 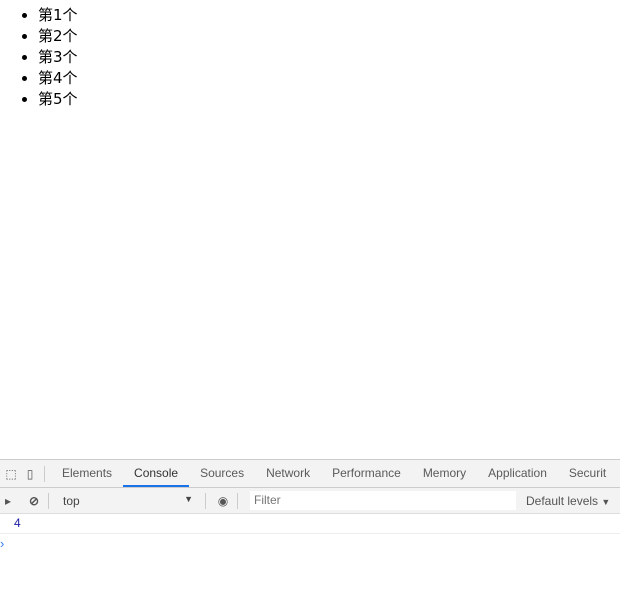 I want to click on clear-console-icon: ⊘, so click(x=34, y=501).